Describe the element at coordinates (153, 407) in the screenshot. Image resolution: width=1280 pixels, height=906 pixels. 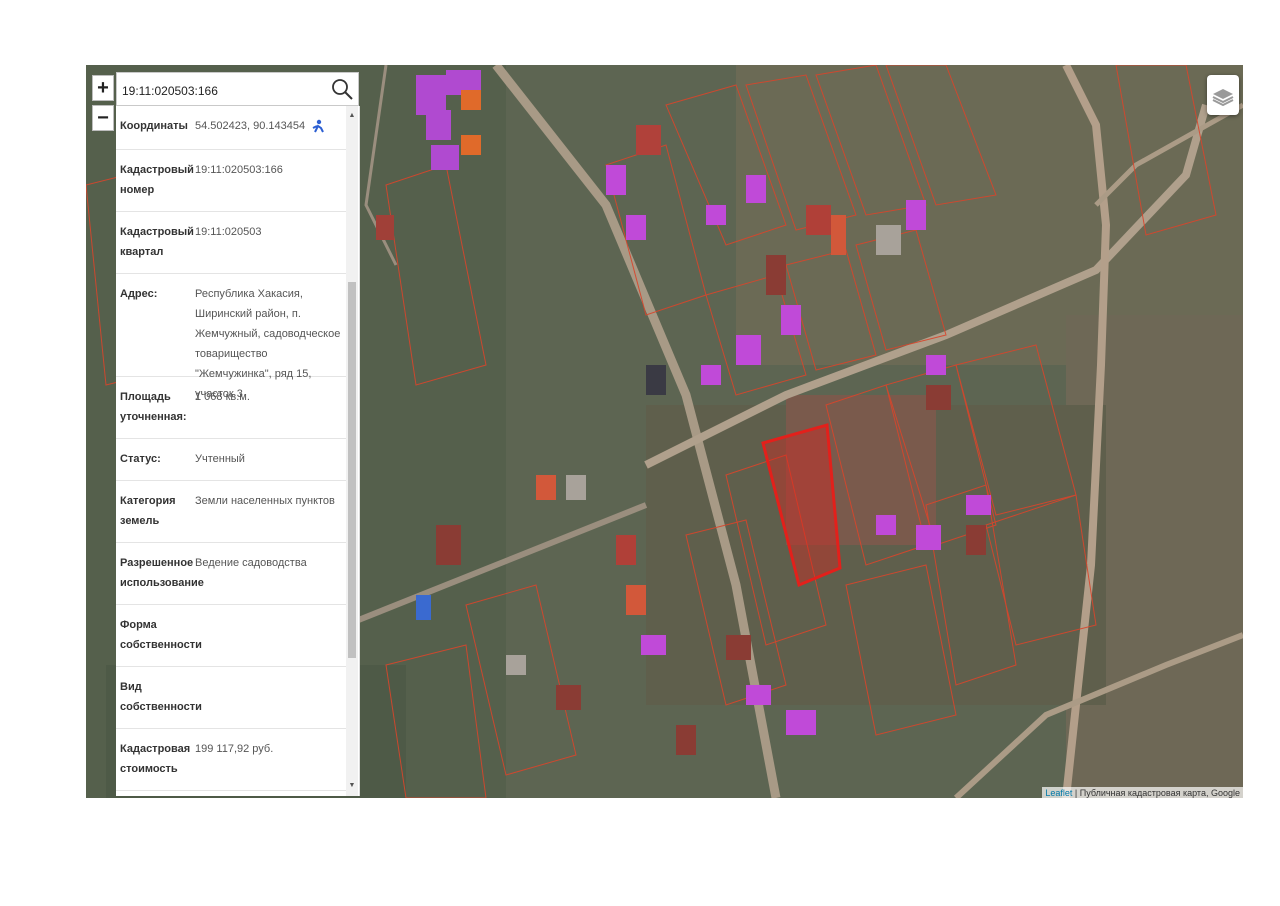
I see `info-label: Площадь уточненная:` at that location.